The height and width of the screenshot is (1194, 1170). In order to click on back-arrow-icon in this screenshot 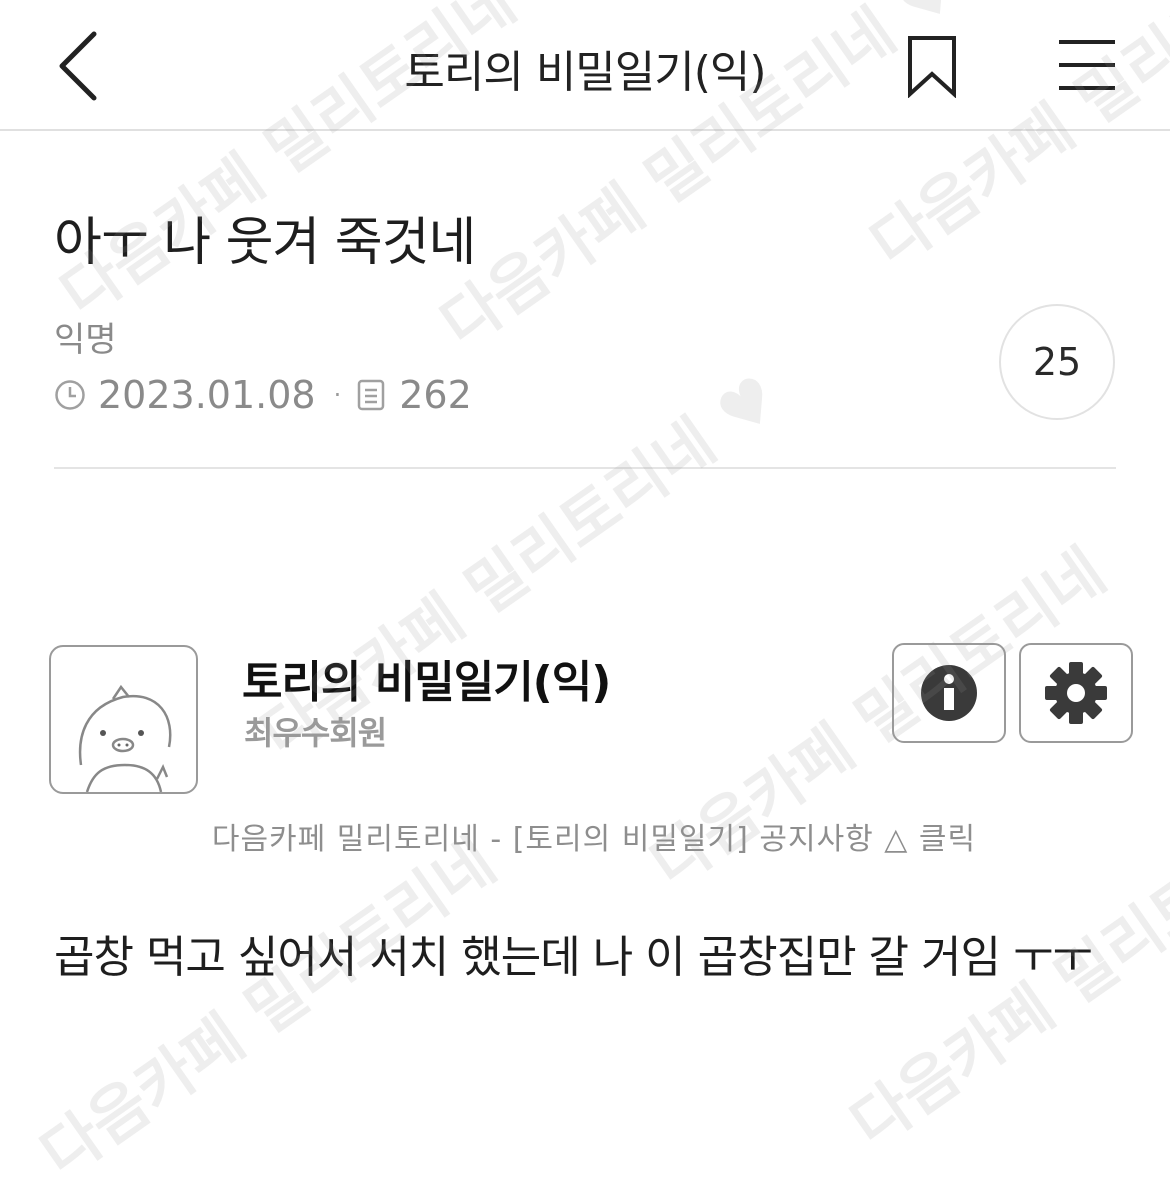, I will do `click(78, 66)`.